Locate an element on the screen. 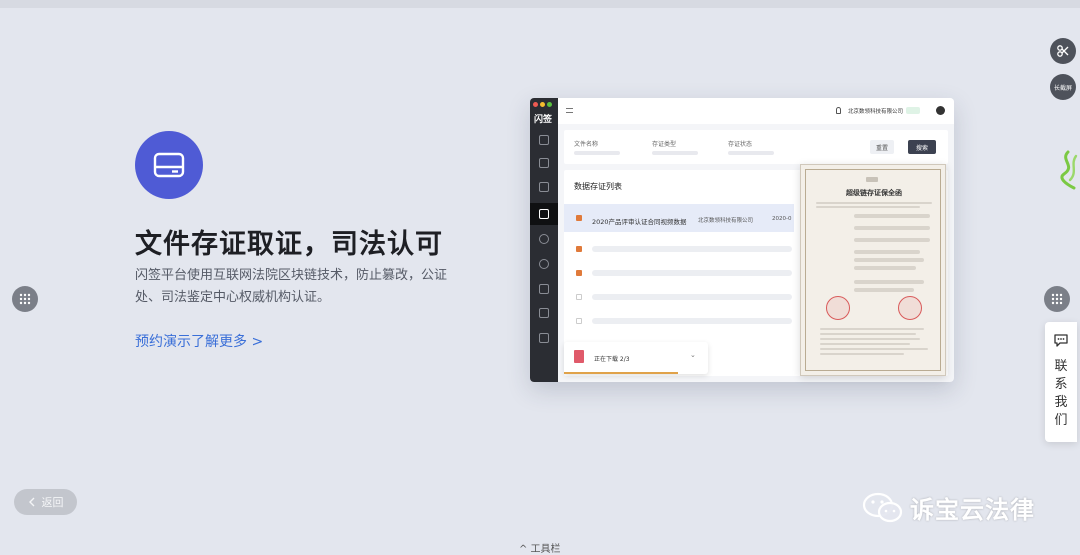 The image size is (1080, 555). chevron-down-icon: ⌄ is located at coordinates (693, 355).